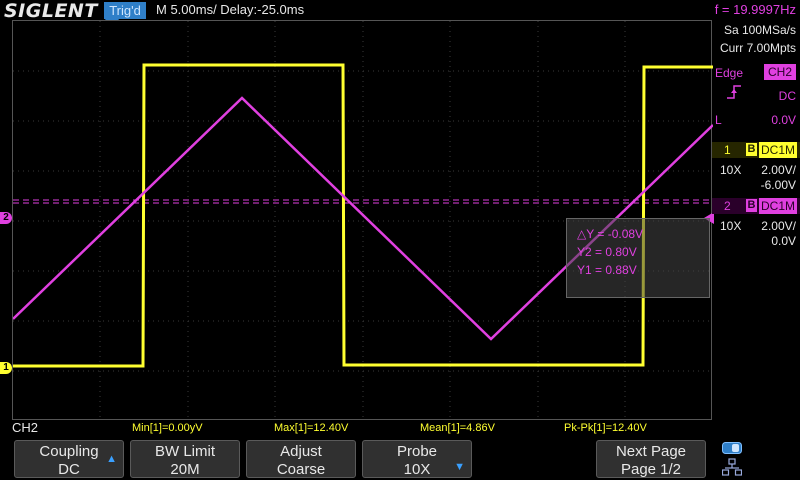 The width and height of the screenshot is (800, 480). What do you see at coordinates (783, 241) in the screenshot?
I see `ch2-offset: 0.0V` at bounding box center [783, 241].